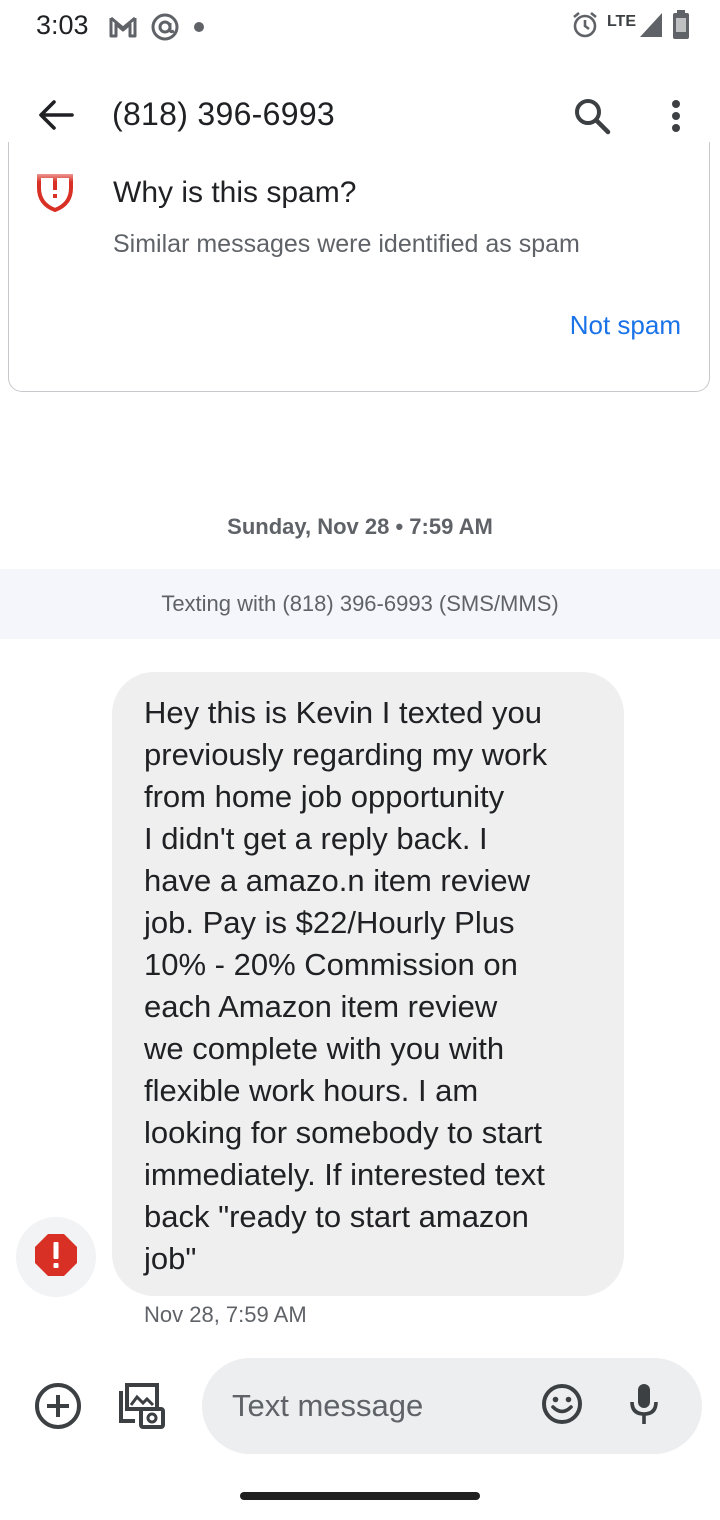  I want to click on notification-dot-icon, so click(199, 29).